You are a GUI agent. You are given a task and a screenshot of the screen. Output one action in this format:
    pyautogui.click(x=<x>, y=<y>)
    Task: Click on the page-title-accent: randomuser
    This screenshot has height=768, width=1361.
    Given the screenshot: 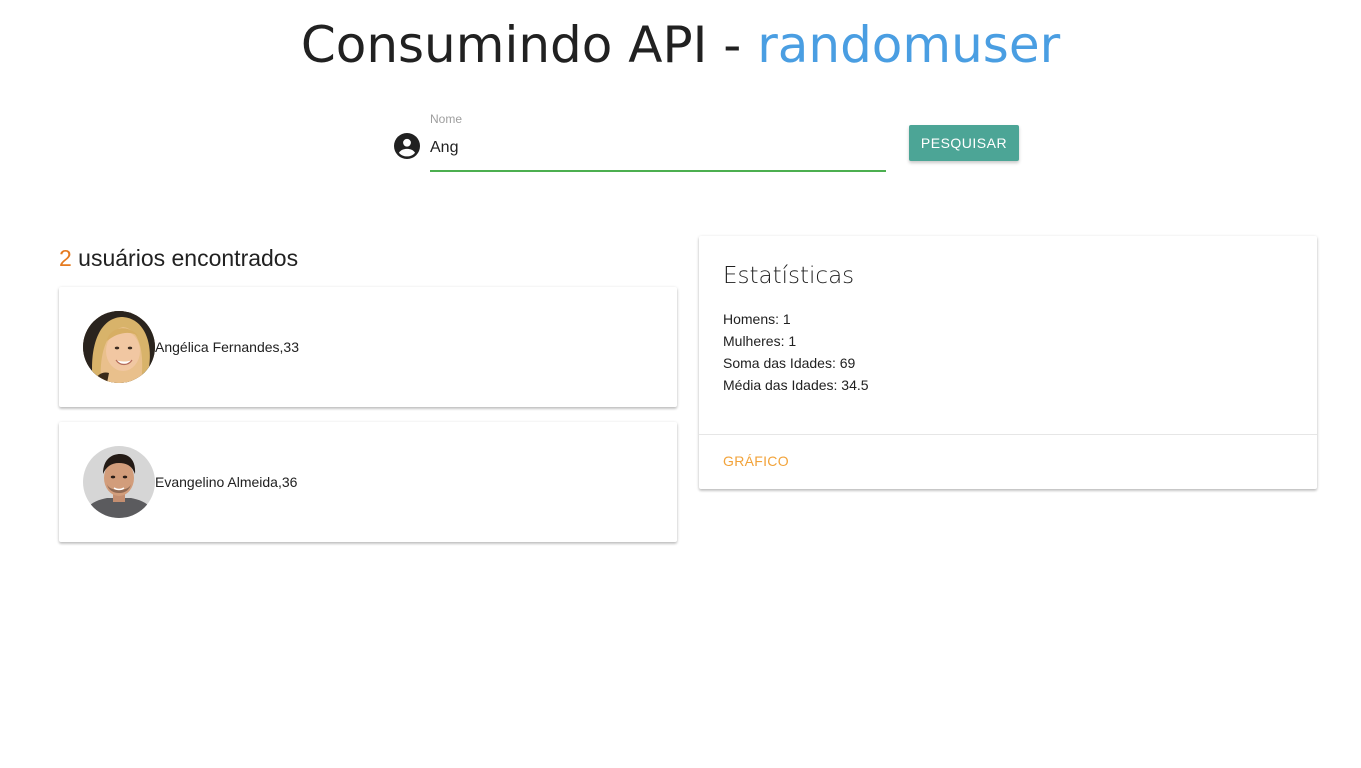 What is the action you would take?
    pyautogui.click(x=909, y=45)
    